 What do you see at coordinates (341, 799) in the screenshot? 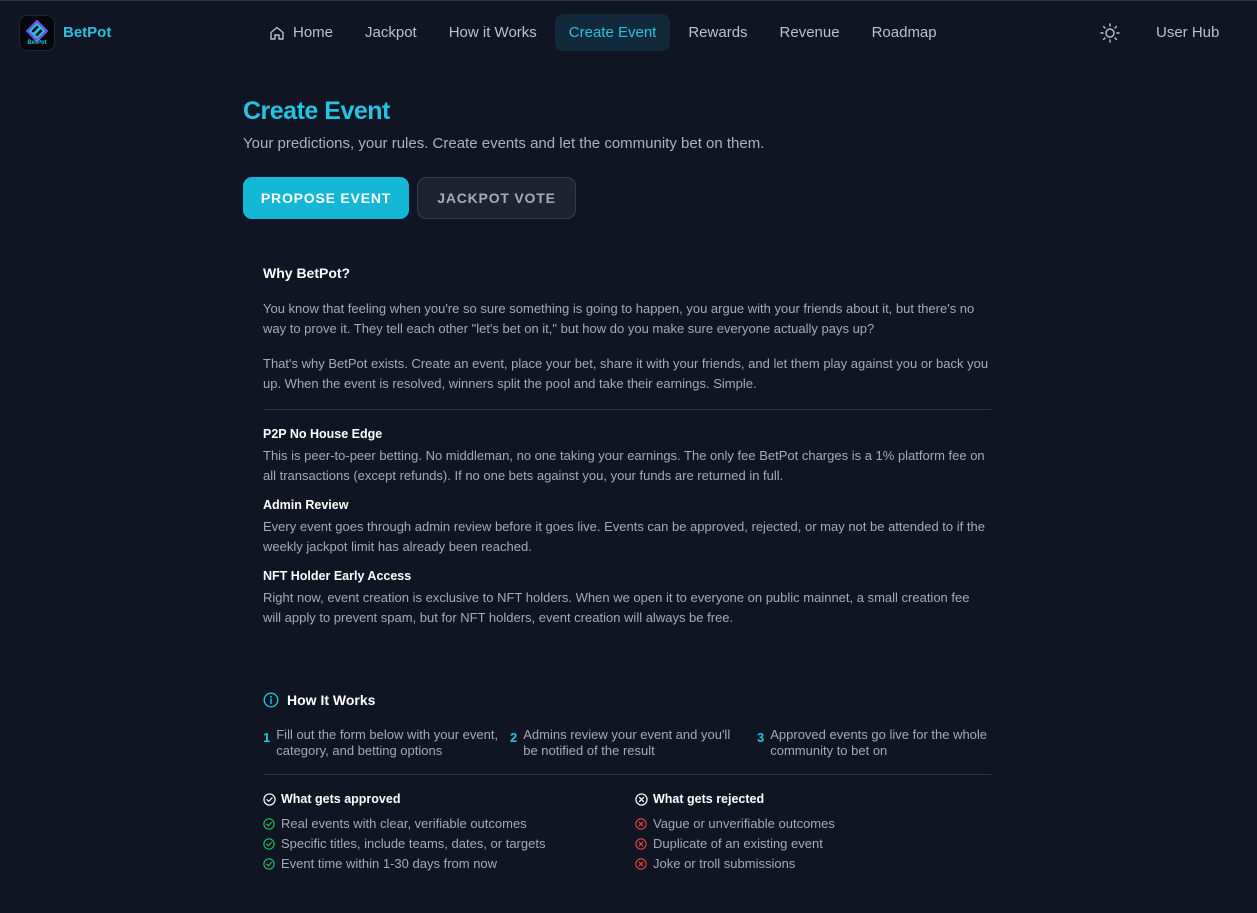
I see `approved-title: What gets approved` at bounding box center [341, 799].